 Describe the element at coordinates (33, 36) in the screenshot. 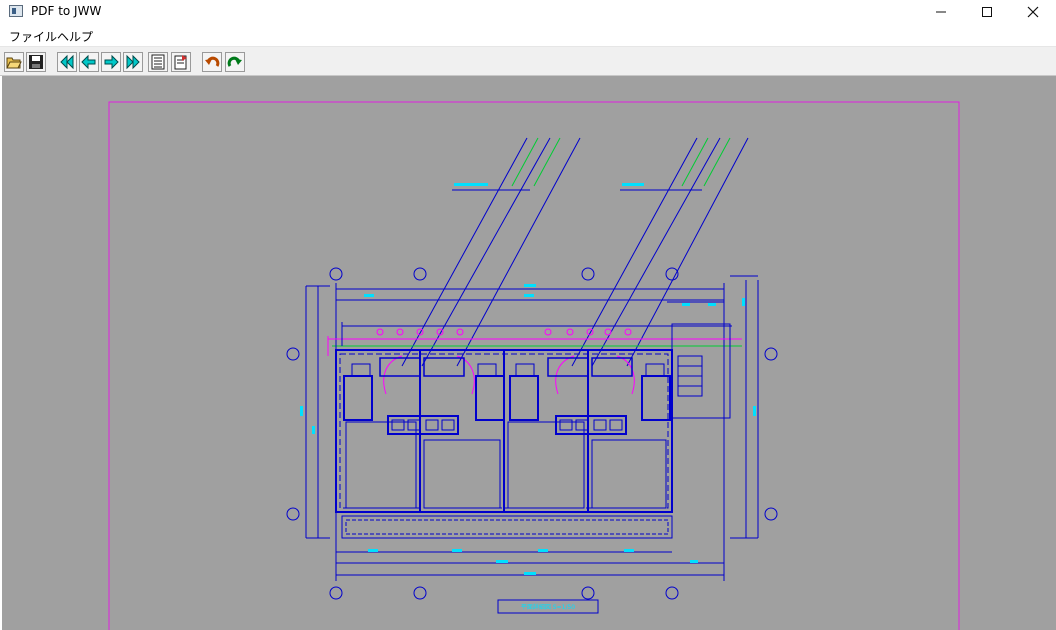

I see `menu-file: ファイル` at that location.